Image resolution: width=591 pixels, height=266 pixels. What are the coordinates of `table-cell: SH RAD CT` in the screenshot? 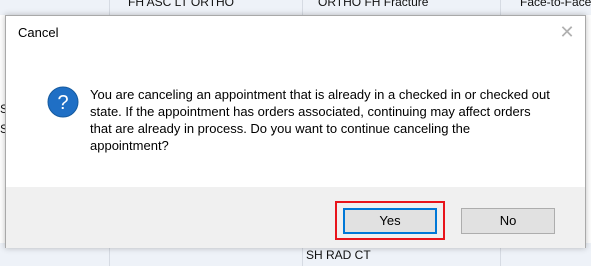 It's located at (338, 255).